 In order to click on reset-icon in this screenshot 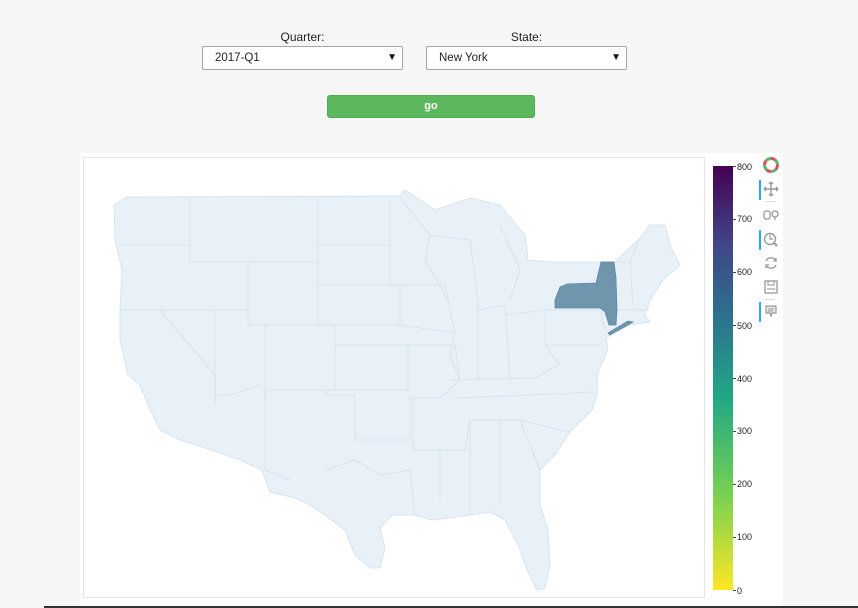, I will do `click(771, 263)`.